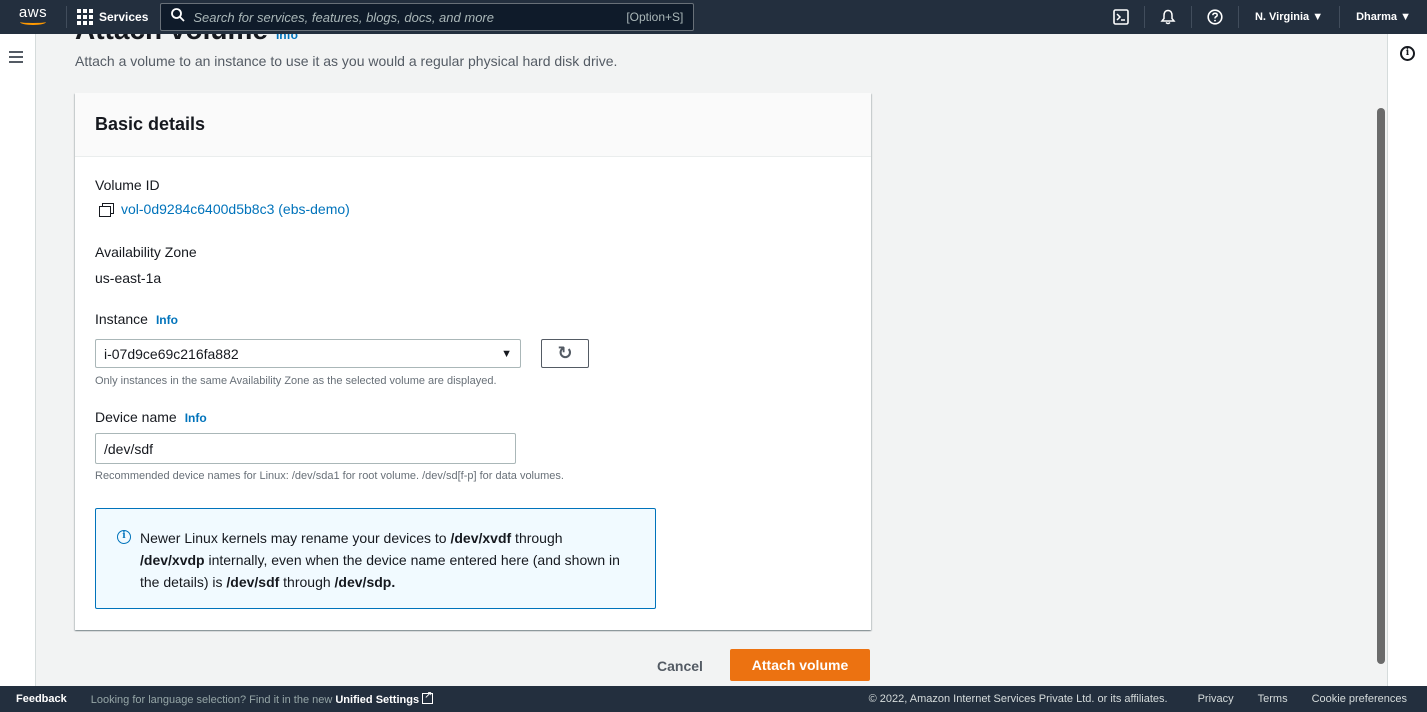 This screenshot has height=712, width=1427. What do you see at coordinates (377, 700) in the screenshot?
I see `unified-settings-link: Unified Settings` at bounding box center [377, 700].